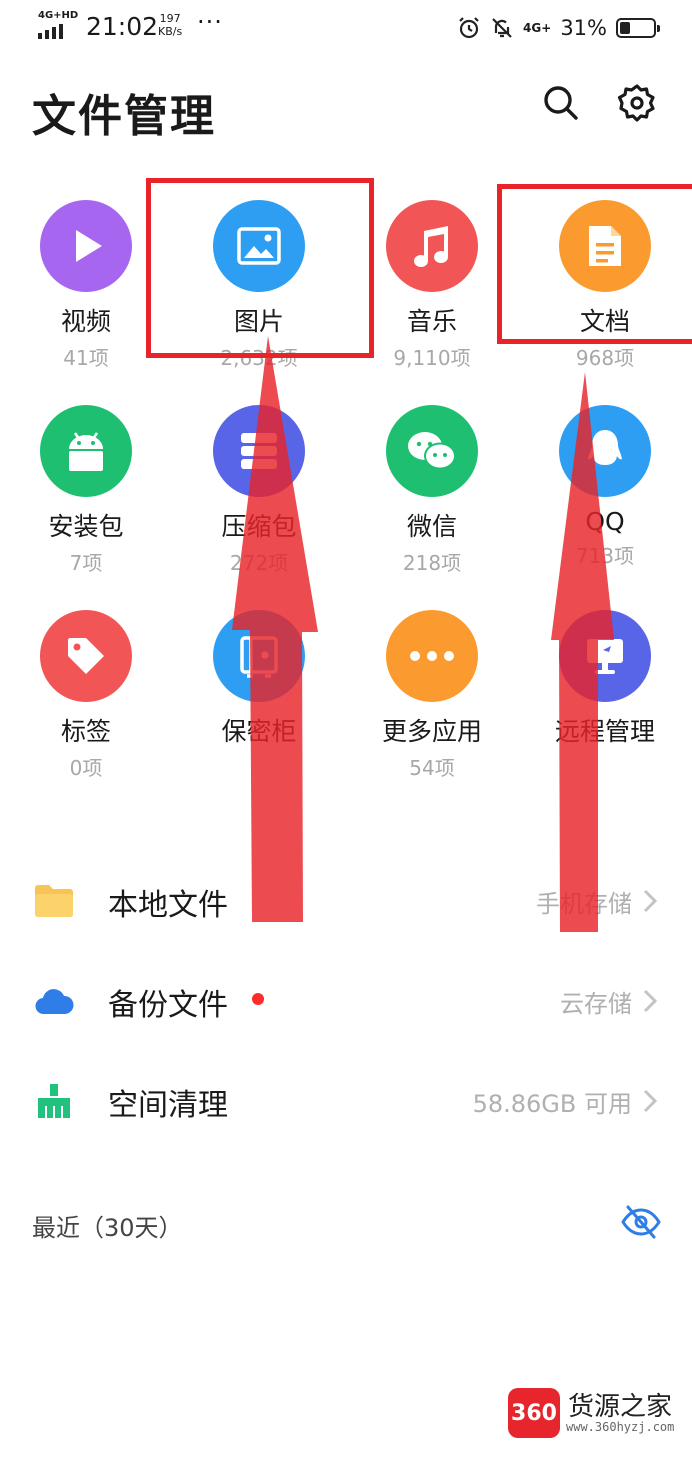 The height and width of the screenshot is (1460, 692). I want to click on status-right: 4G+ 31%, so click(558, 28).